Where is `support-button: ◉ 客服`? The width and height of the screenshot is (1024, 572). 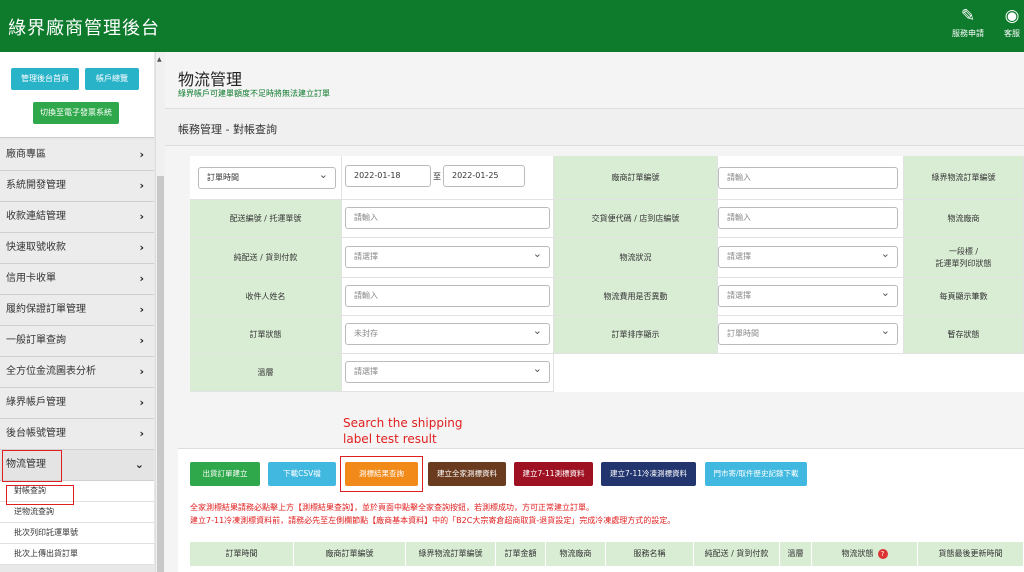
support-button: ◉ 客服 is located at coordinates (1012, 22).